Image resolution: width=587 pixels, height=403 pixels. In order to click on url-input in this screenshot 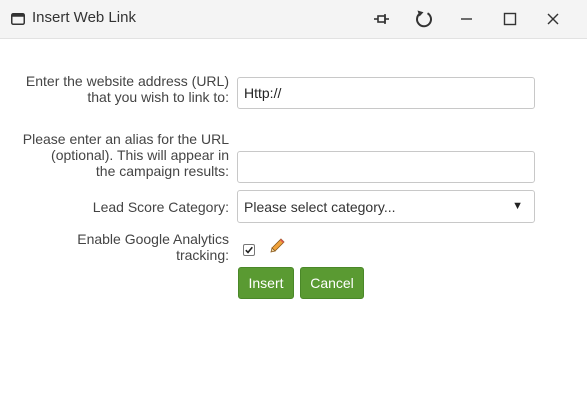, I will do `click(386, 93)`.